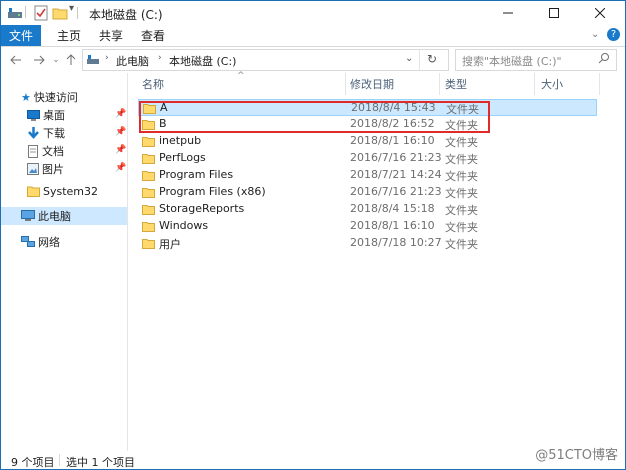 The width and height of the screenshot is (626, 470). Describe the element at coordinates (126, 15) in the screenshot. I see `window-title: 本地磁盘 (C:)` at that location.